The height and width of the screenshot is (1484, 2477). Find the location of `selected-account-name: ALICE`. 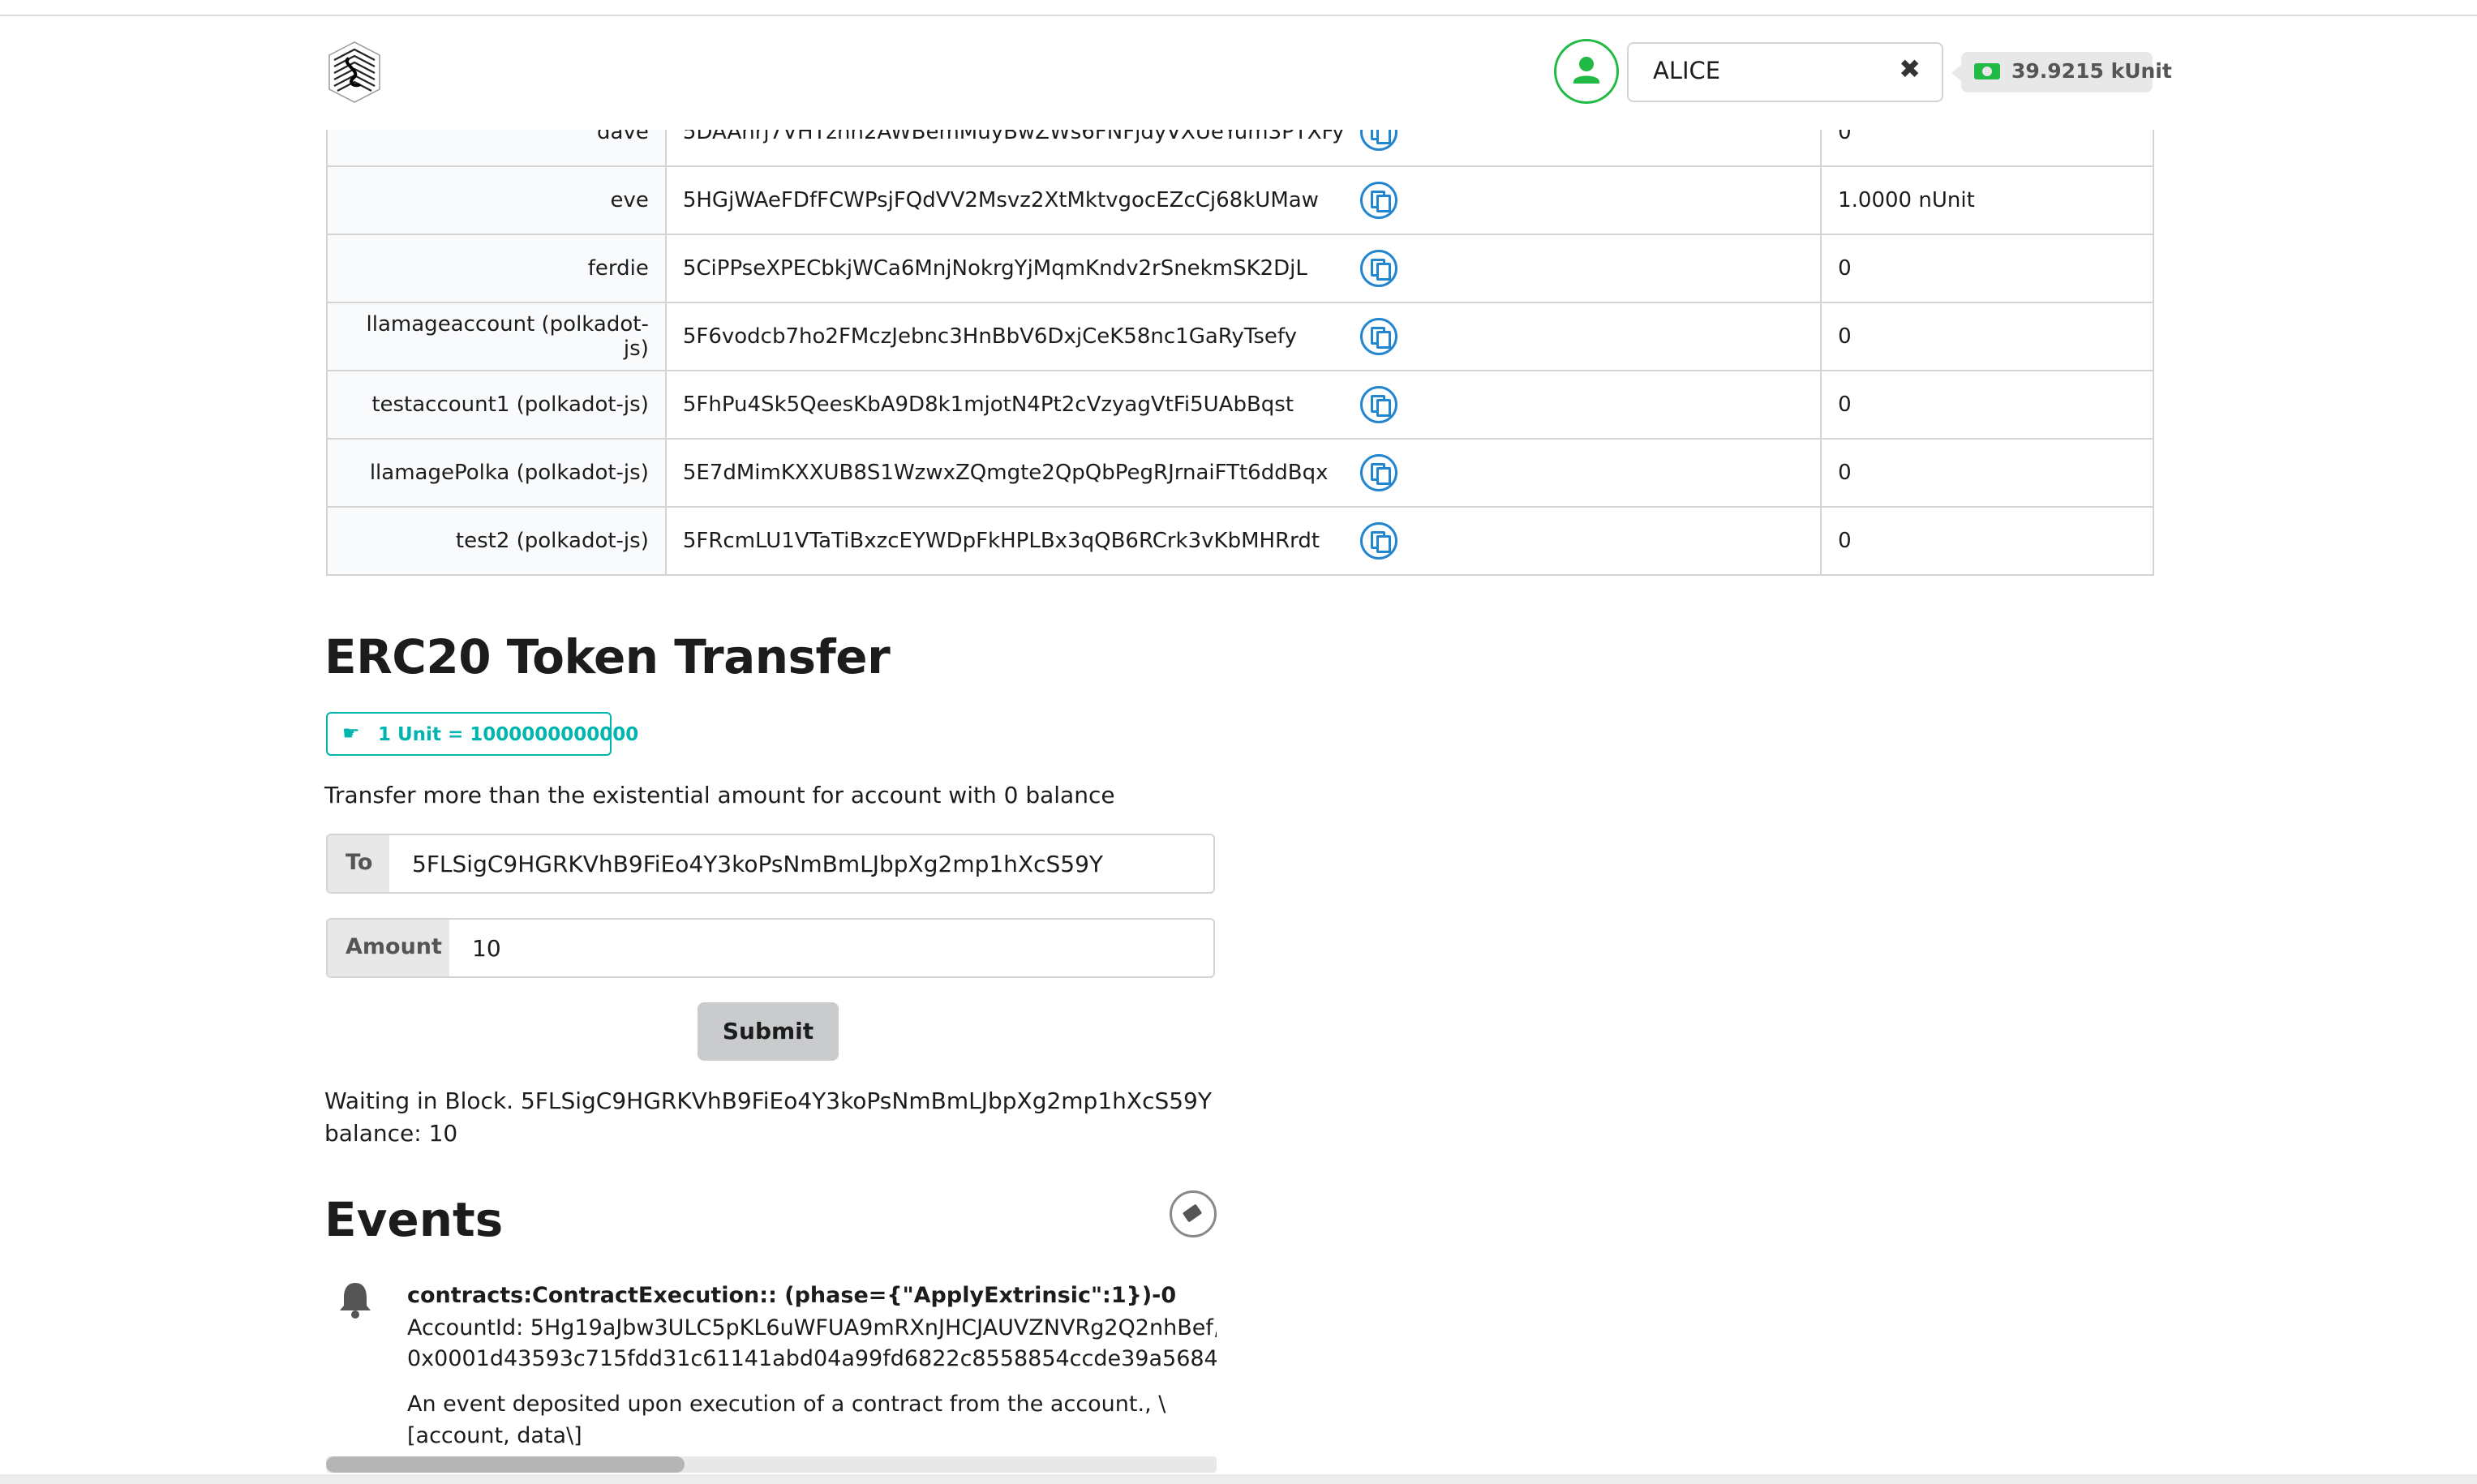

selected-account-name: ALICE is located at coordinates (1687, 70).